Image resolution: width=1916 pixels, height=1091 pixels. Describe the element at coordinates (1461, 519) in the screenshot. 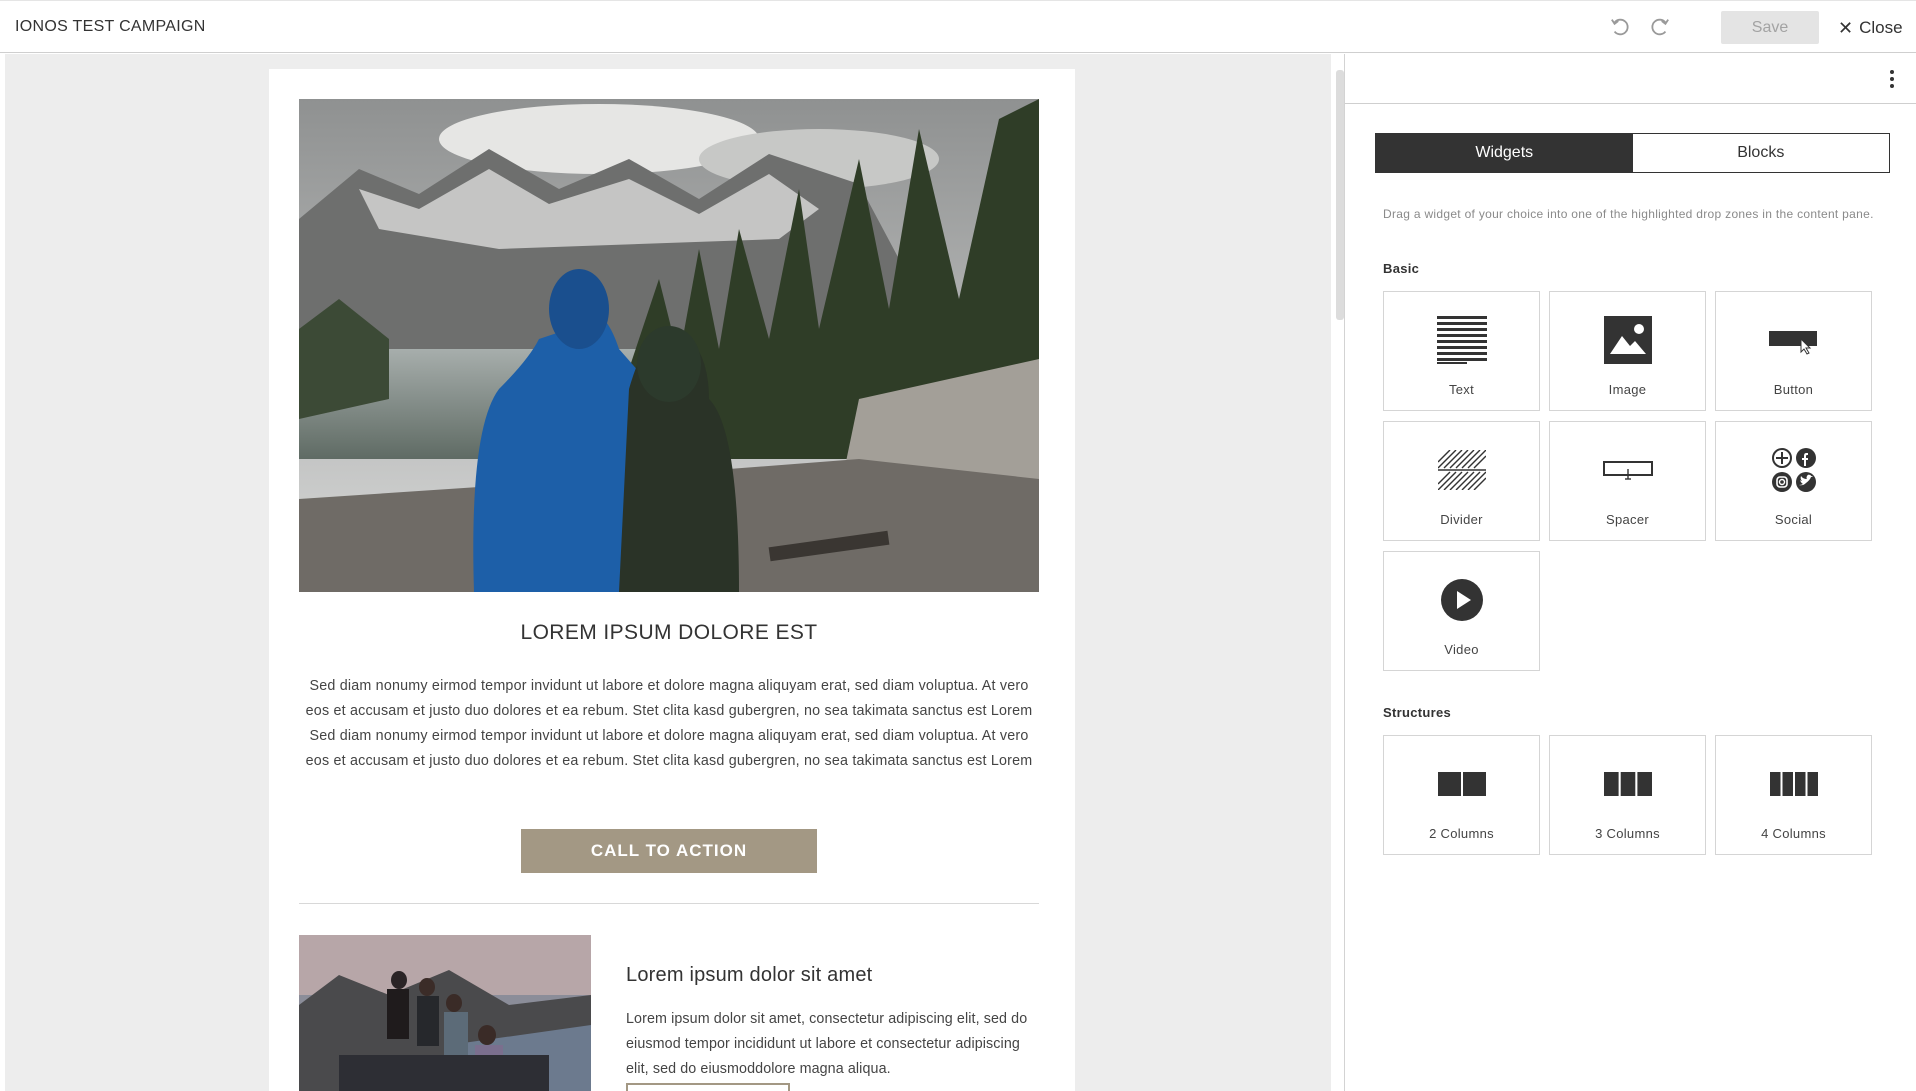

I see `widget-label: Divider` at that location.